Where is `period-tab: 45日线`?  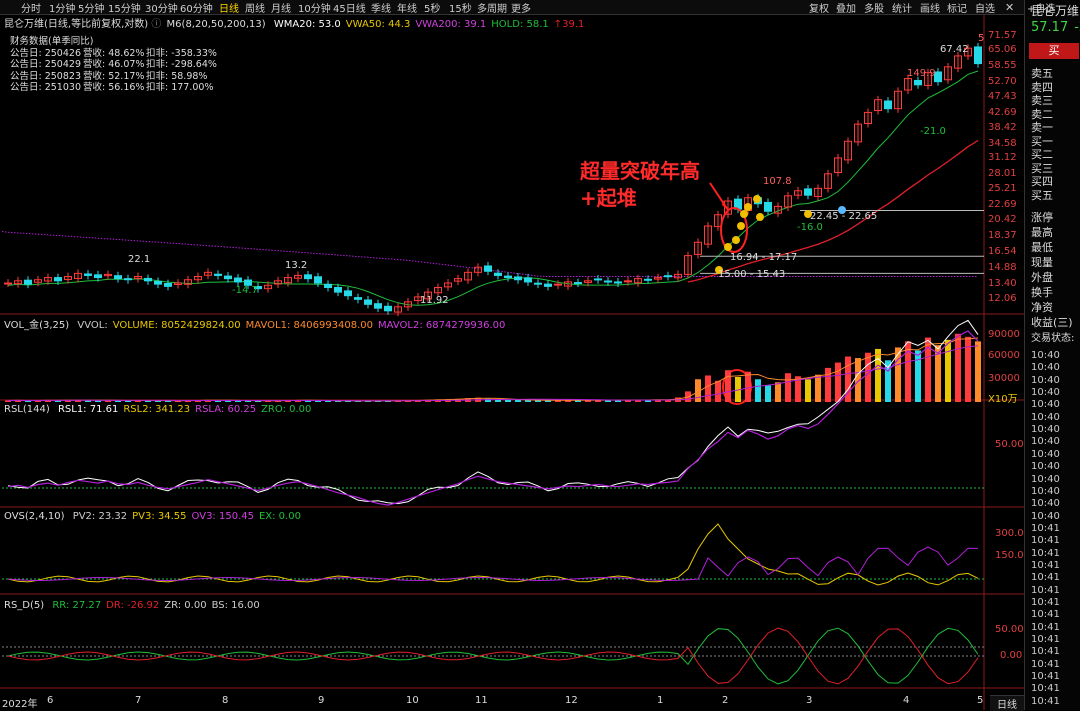 period-tab: 45日线 is located at coordinates (349, 7).